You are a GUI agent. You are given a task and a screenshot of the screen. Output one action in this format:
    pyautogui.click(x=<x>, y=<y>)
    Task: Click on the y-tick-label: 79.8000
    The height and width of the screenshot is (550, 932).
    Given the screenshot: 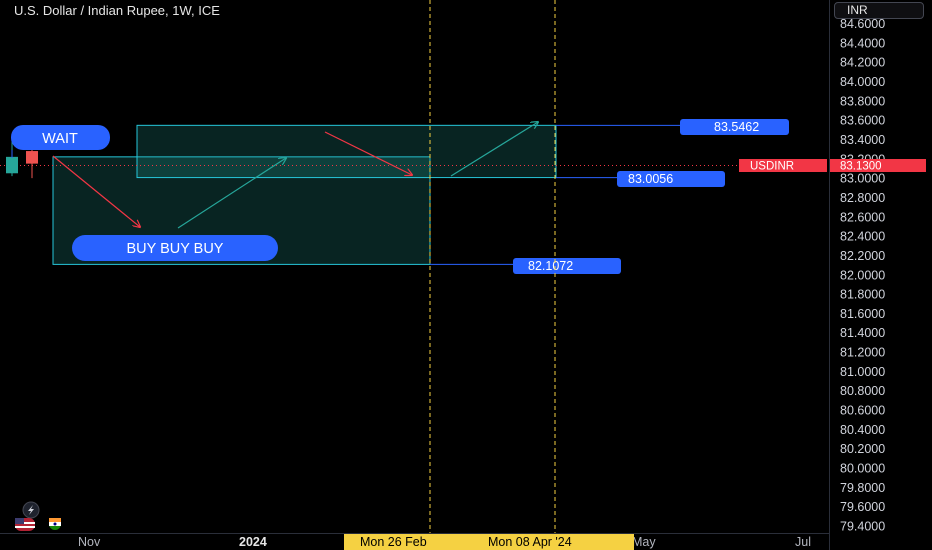 What is the action you would take?
    pyautogui.click(x=862, y=488)
    